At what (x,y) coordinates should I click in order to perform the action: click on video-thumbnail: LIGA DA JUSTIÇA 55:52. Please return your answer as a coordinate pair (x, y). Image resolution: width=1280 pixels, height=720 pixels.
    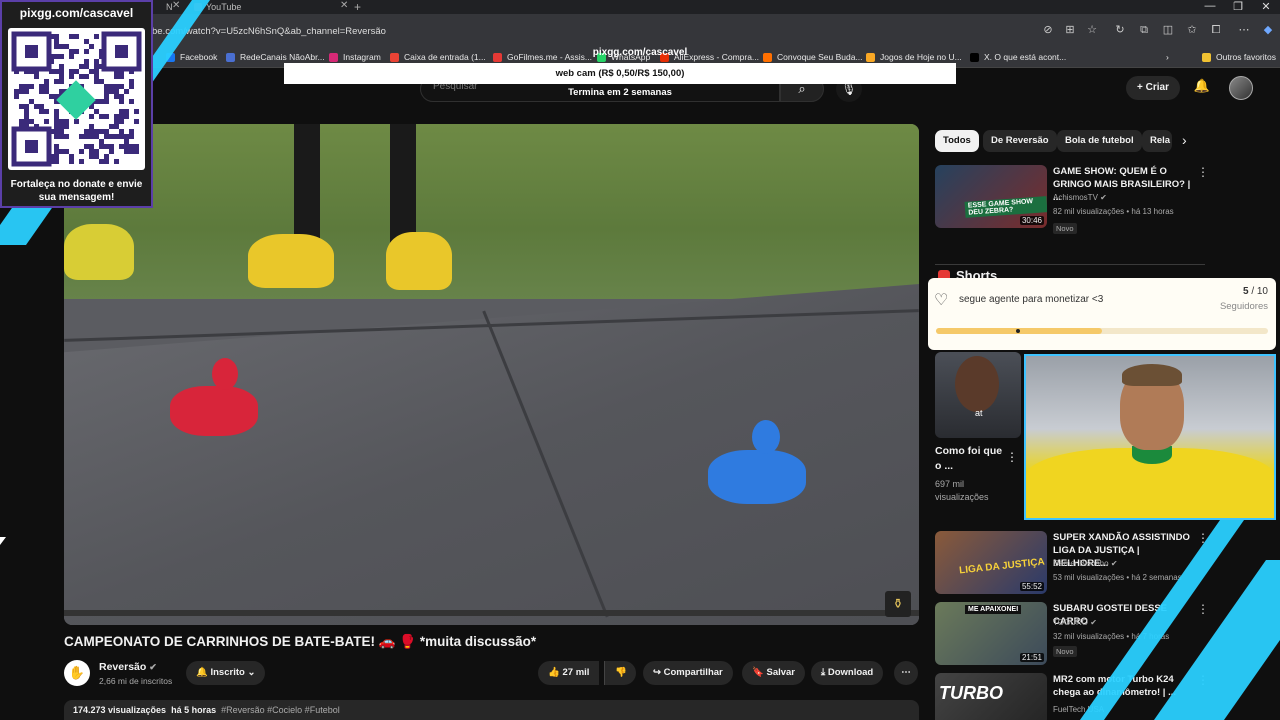
    Looking at the image, I should click on (991, 562).